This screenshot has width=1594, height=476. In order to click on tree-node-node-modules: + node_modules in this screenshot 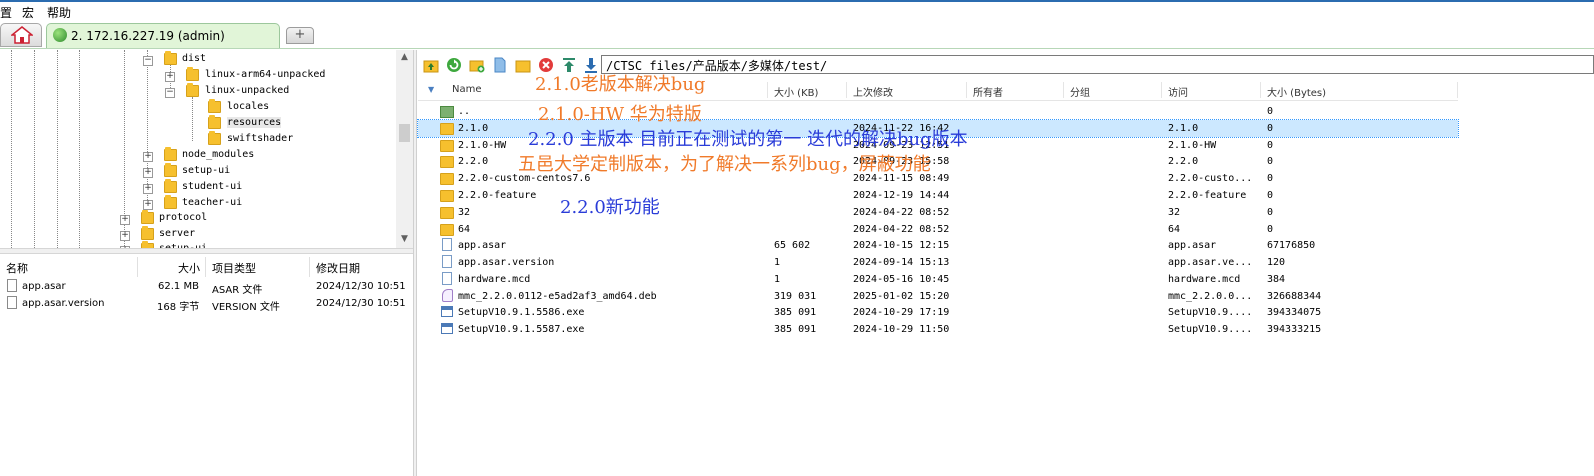, I will do `click(200, 156)`.